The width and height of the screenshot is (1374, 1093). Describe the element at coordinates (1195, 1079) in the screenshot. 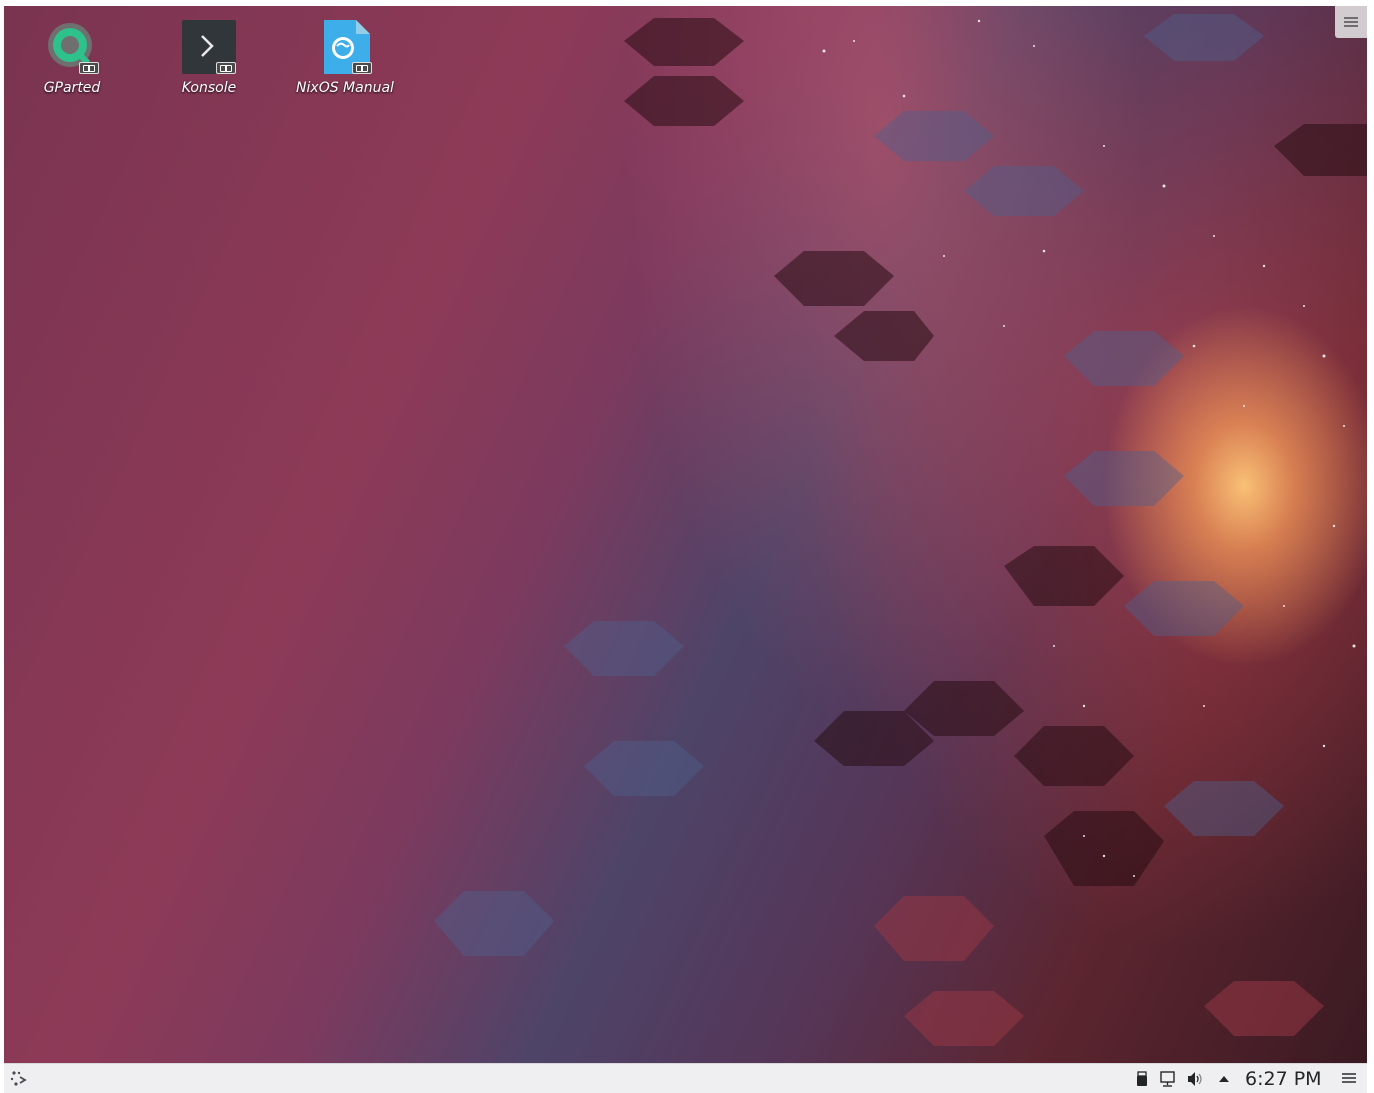

I see `volume-icon` at that location.